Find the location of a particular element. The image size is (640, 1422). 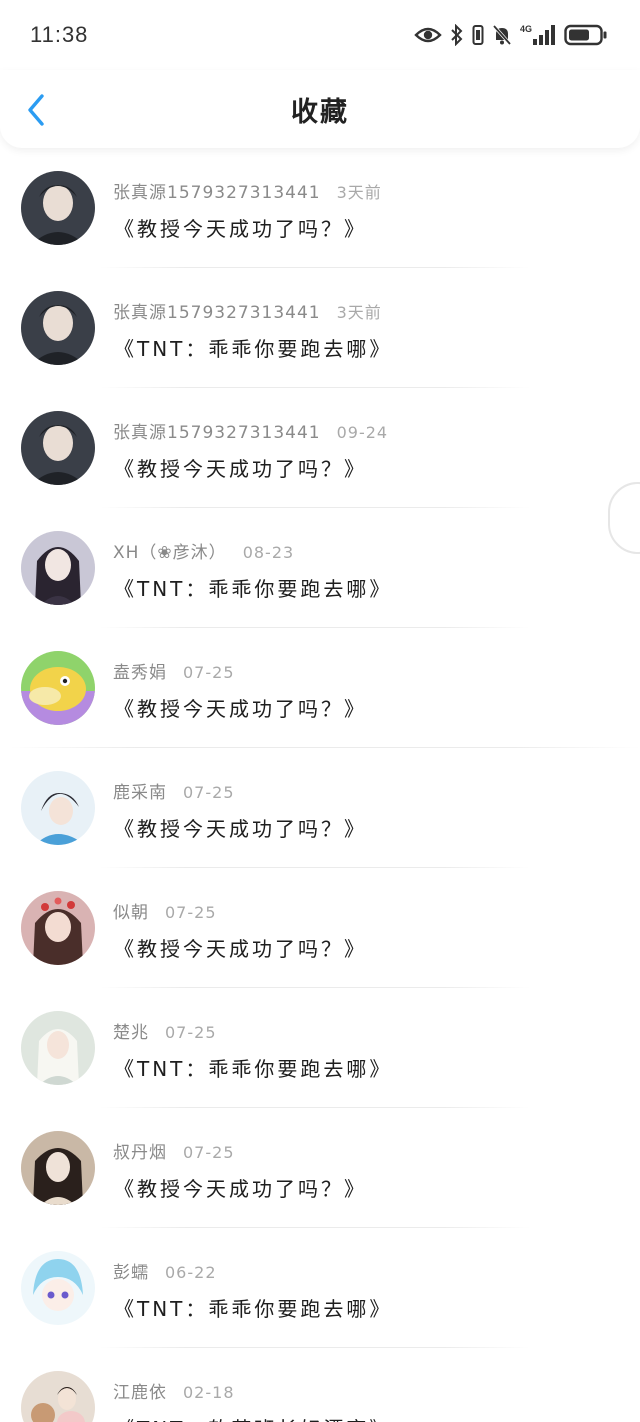

author-name: 鹿采南 is located at coordinates (140, 790).